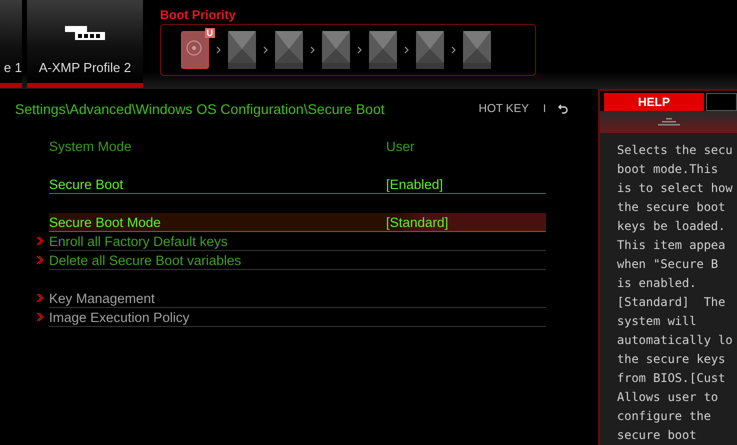 This screenshot has height=445, width=737. What do you see at coordinates (195, 50) in the screenshot?
I see `hard-drive-icon` at bounding box center [195, 50].